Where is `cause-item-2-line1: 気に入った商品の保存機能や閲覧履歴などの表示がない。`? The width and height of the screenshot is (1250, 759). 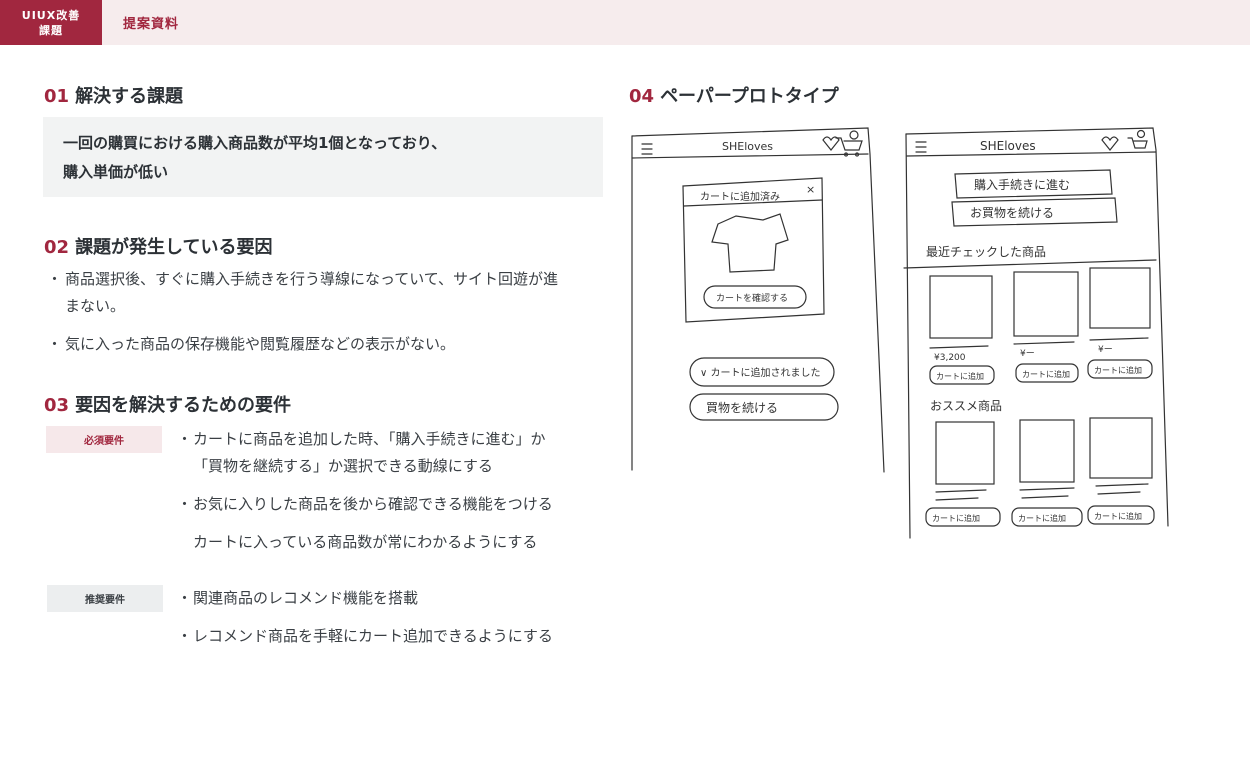
cause-item-2-line1: 気に入った商品の保存機能や閲覧履歴などの表示がない。 is located at coordinates (260, 344).